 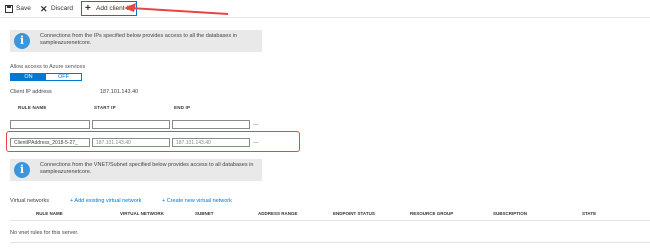 I want to click on vnet-col-address-range: ADDRESS RANGE, so click(x=278, y=213).